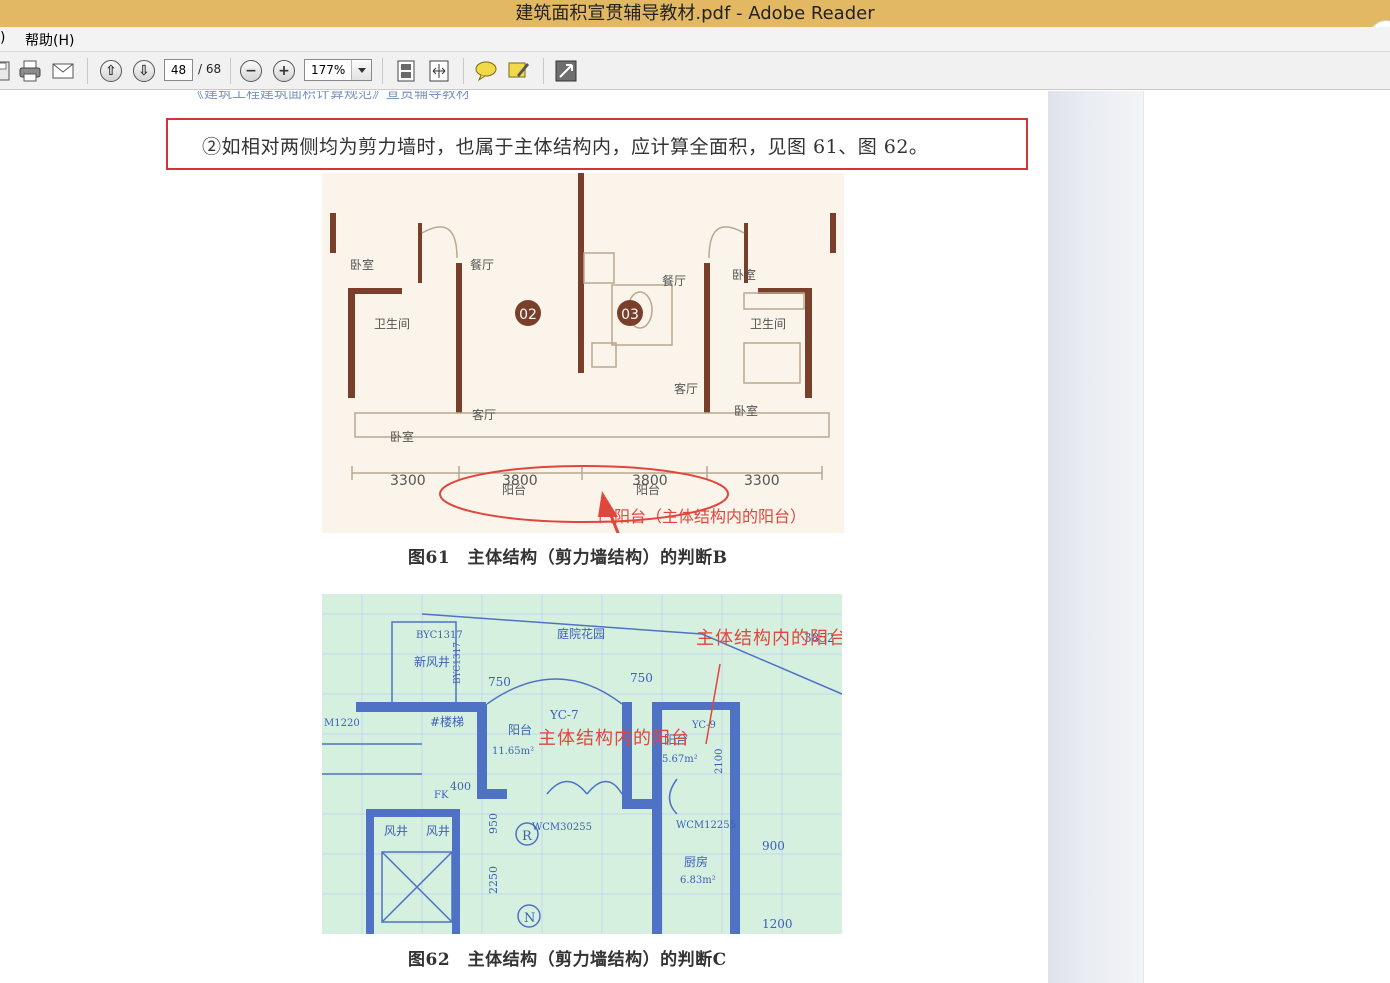  What do you see at coordinates (565, 147) in the screenshot?
I see `paragraph-text: ②如相对两侧均为剪力墙时，也属于主体结构内，应计算全面积，见图 61、图 62。` at bounding box center [565, 147].